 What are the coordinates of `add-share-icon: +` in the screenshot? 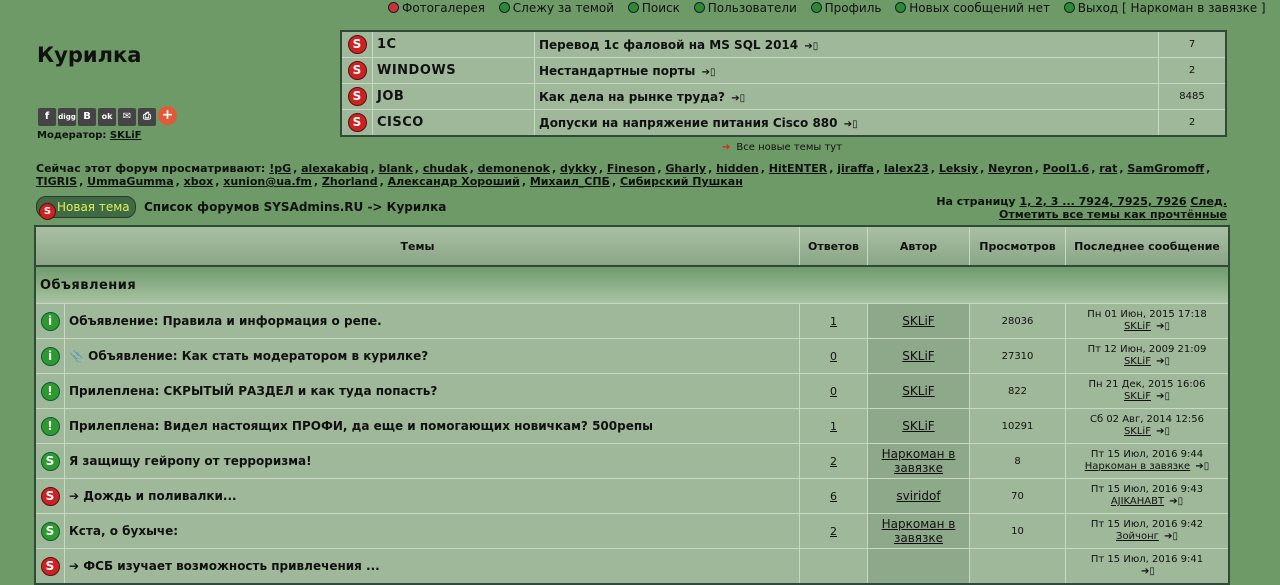 It's located at (167, 115).